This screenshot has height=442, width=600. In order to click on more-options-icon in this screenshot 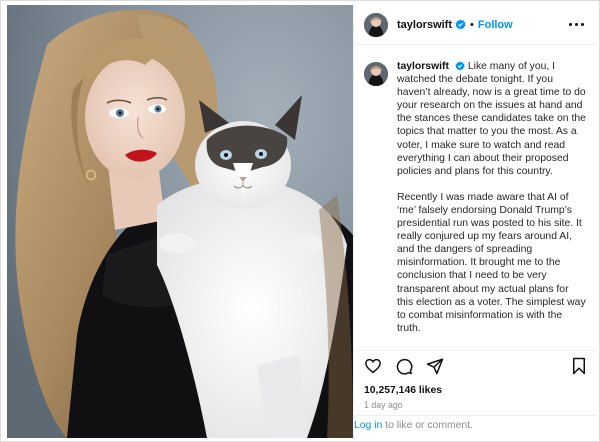, I will do `click(576, 24)`.